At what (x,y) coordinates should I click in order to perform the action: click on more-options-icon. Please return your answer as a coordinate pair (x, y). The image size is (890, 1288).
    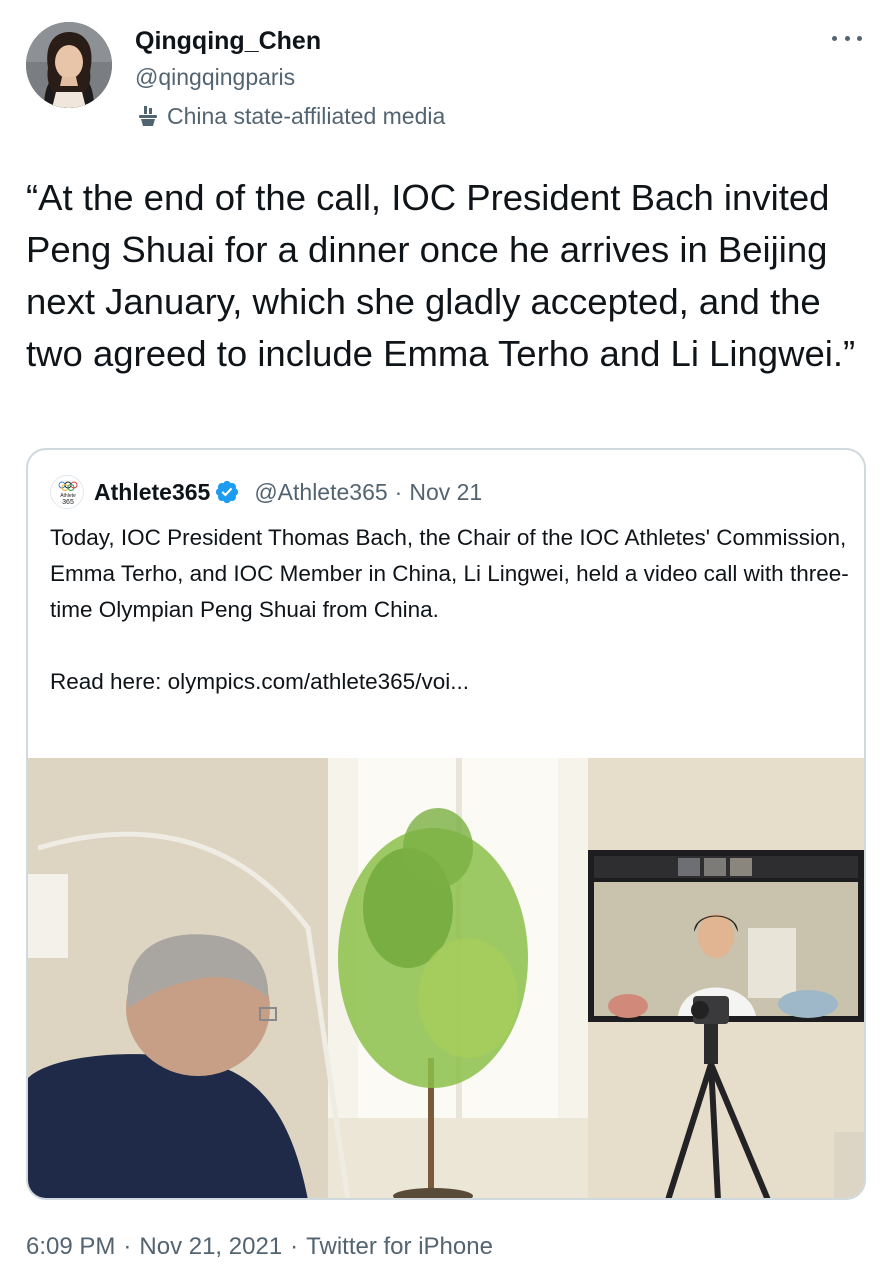
    Looking at the image, I should click on (847, 38).